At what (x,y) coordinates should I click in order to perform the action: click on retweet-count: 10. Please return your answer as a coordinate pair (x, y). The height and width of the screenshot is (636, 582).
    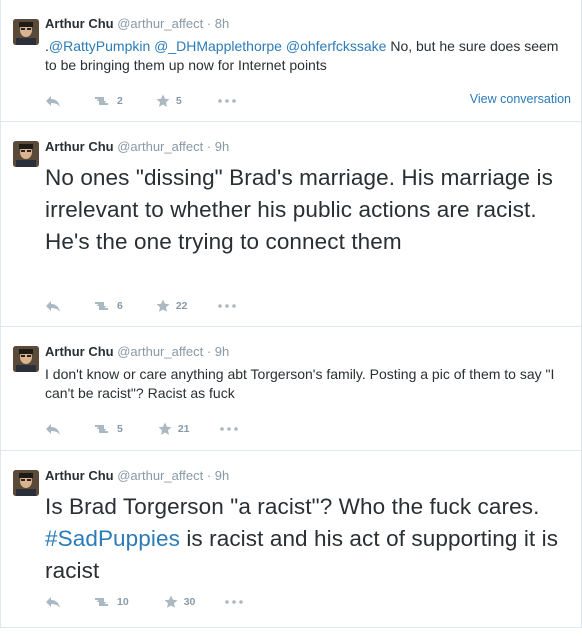
    Looking at the image, I should click on (123, 602).